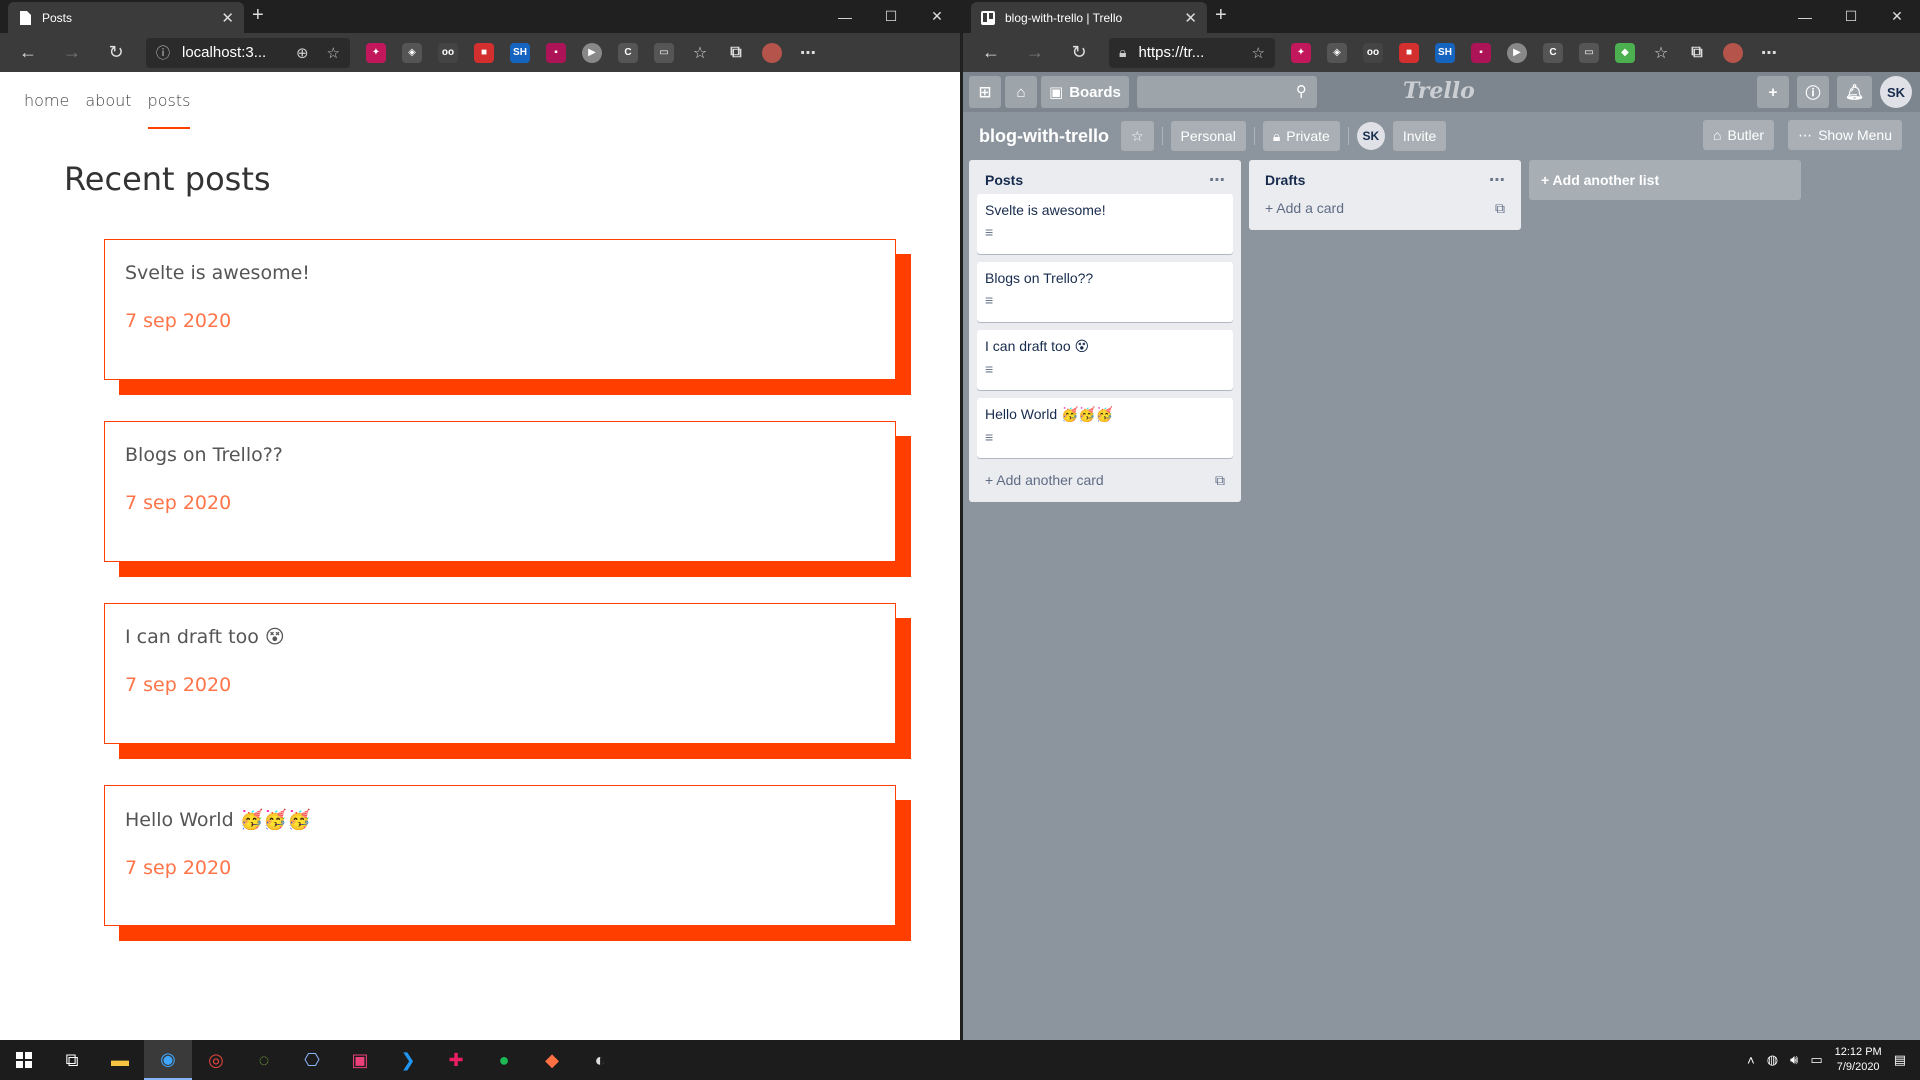  Describe the element at coordinates (500, 491) in the screenshot. I see `post-card: Blogs on Trello?? 7 sep 2020` at that location.